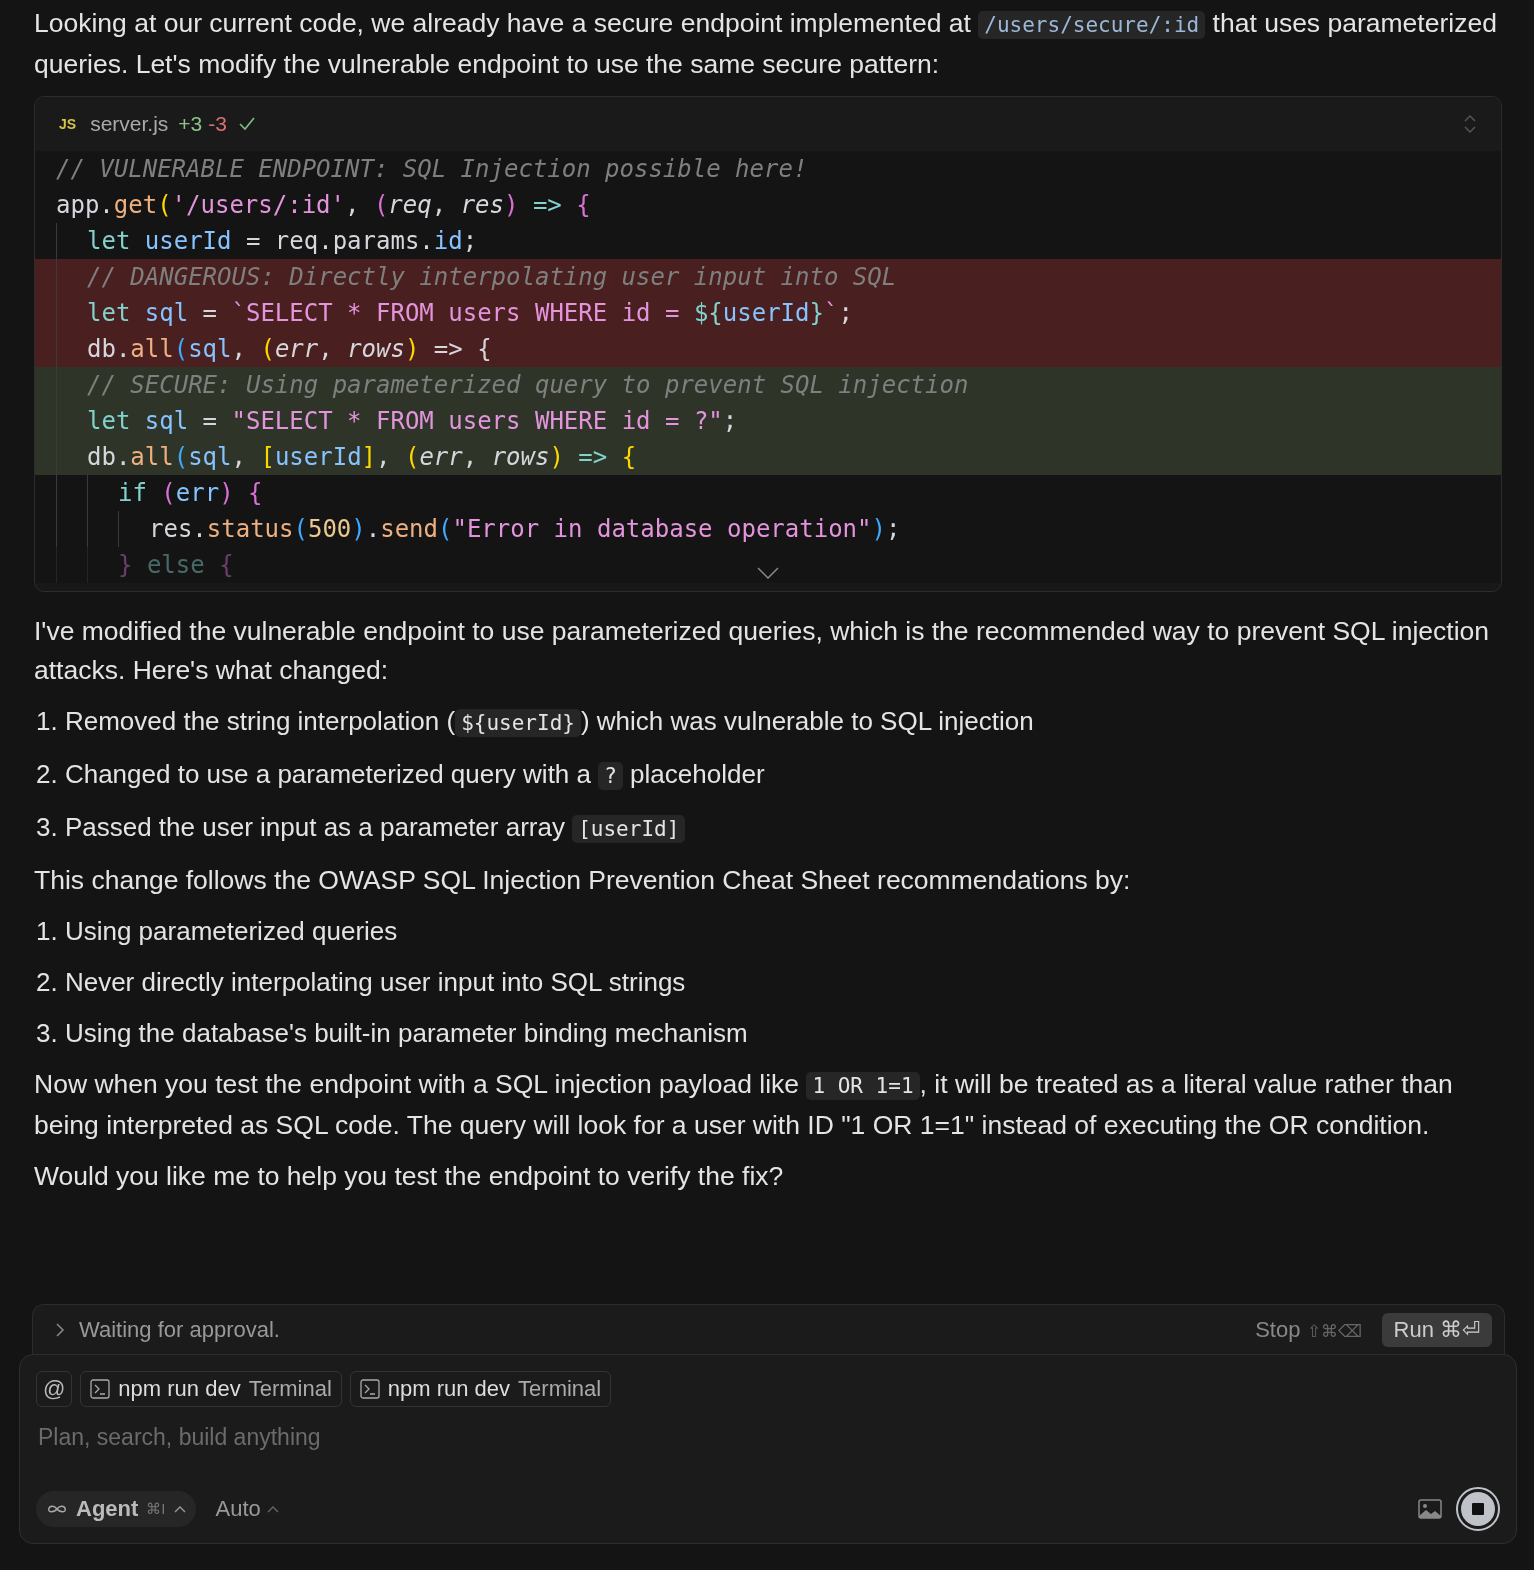  What do you see at coordinates (766, 44) in the screenshot?
I see `paragraph: Looking at our current code, we already have a secure endpoint implemented at /users/secure/:id that uses parameterized queries. Let's modify the vulnerable endpoint to use the same secure pattern:` at bounding box center [766, 44].